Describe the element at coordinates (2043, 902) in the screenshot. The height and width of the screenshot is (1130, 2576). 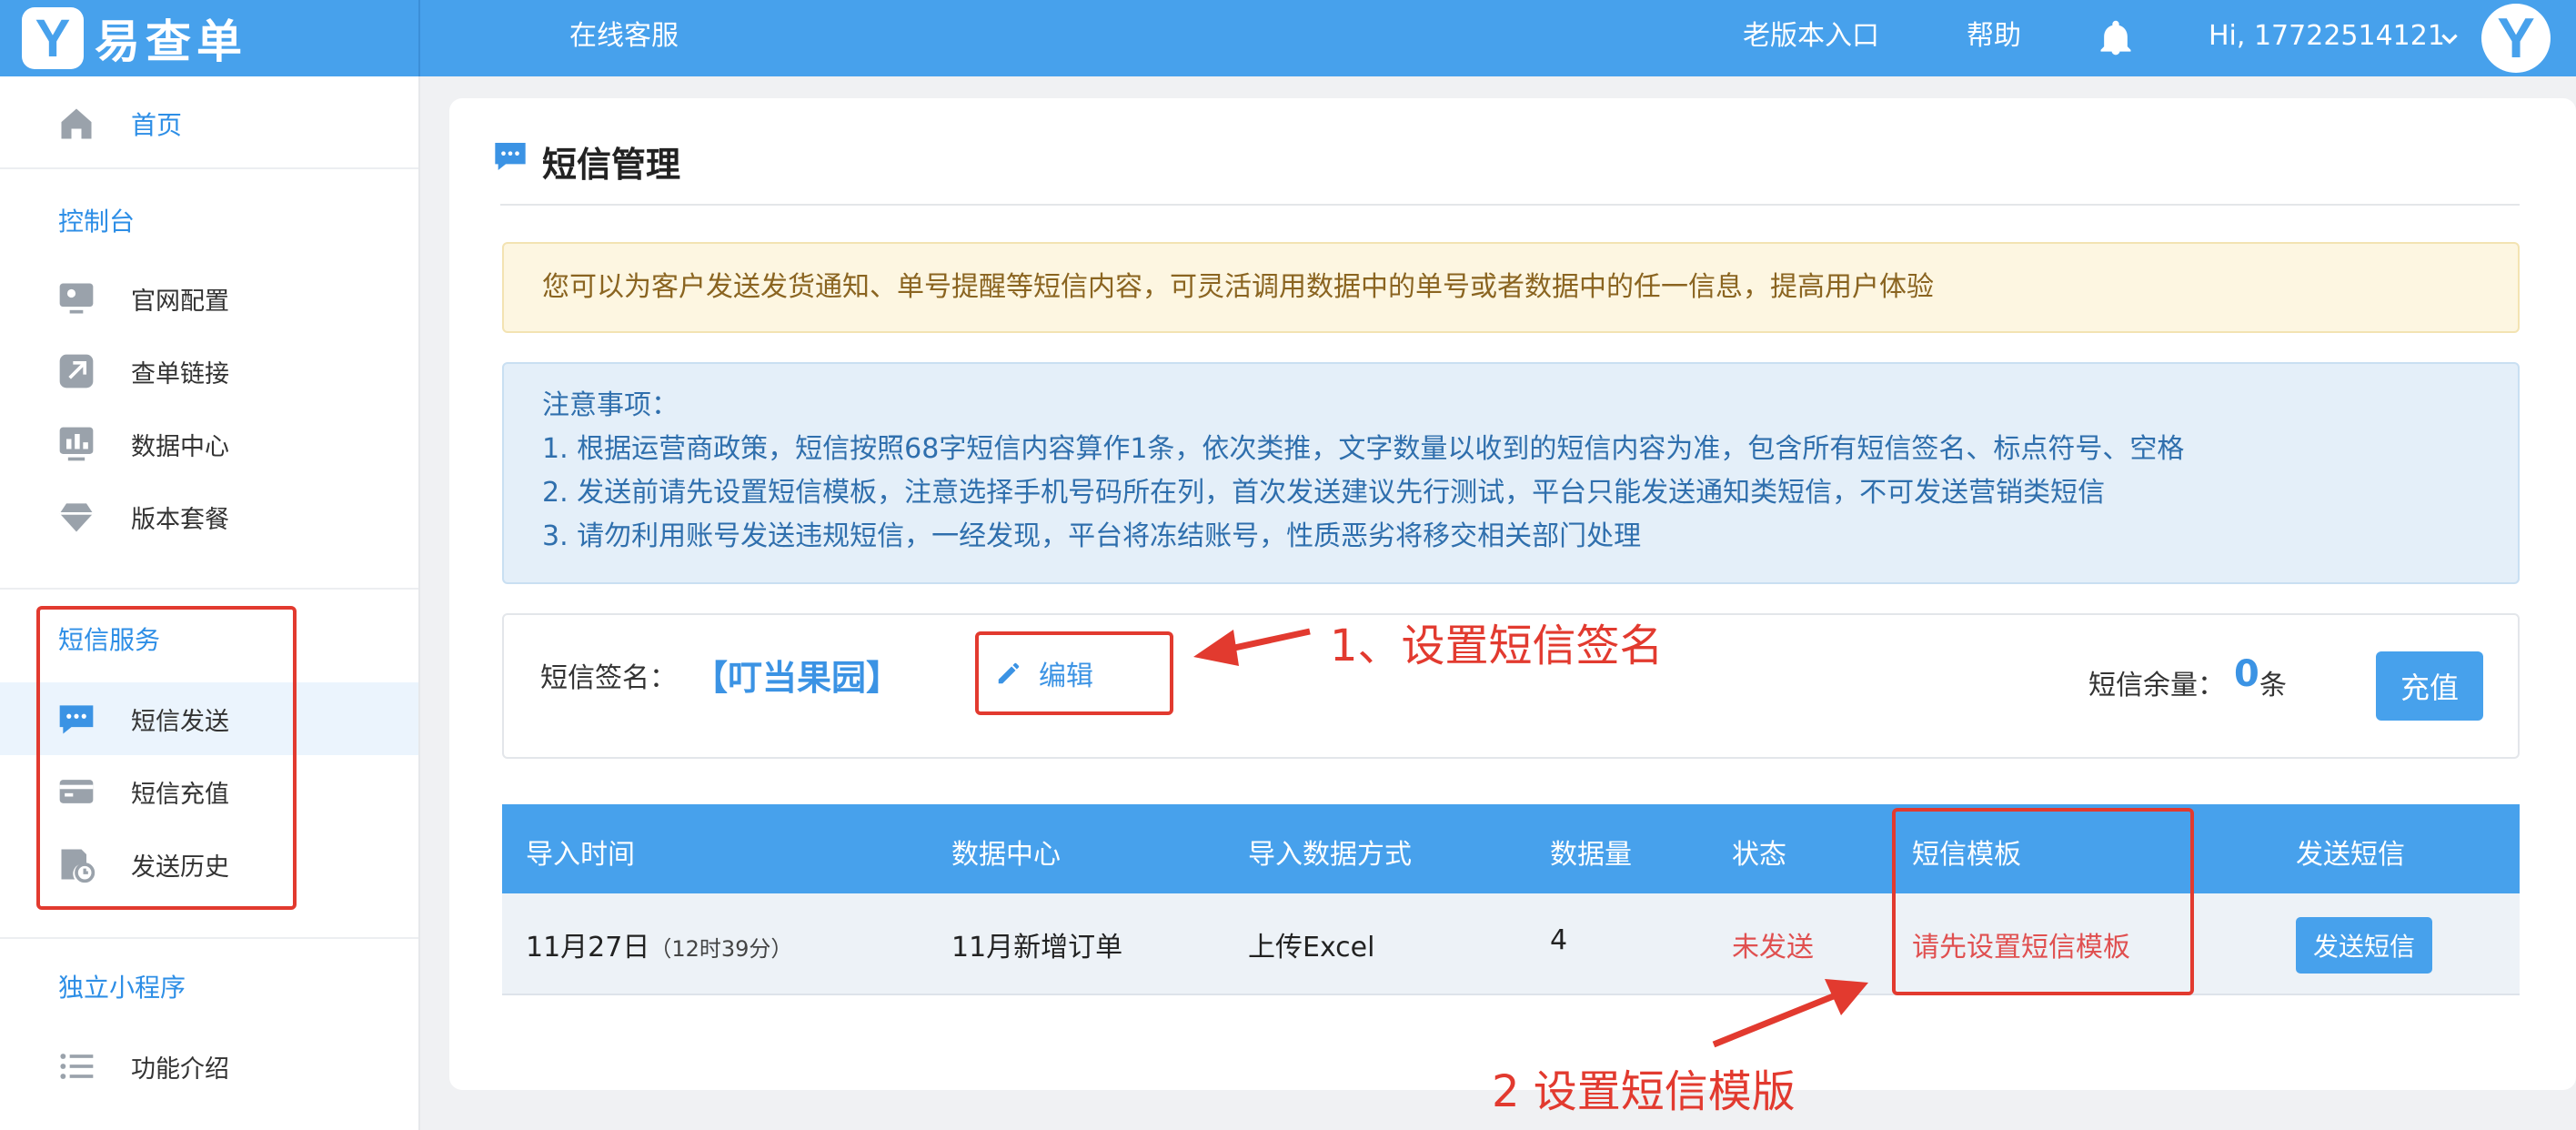
I see `annotation-box-template` at that location.